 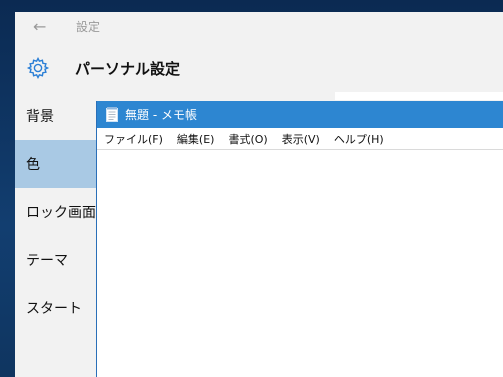 What do you see at coordinates (133, 139) in the screenshot?
I see `menu-file: ファイル(F)` at bounding box center [133, 139].